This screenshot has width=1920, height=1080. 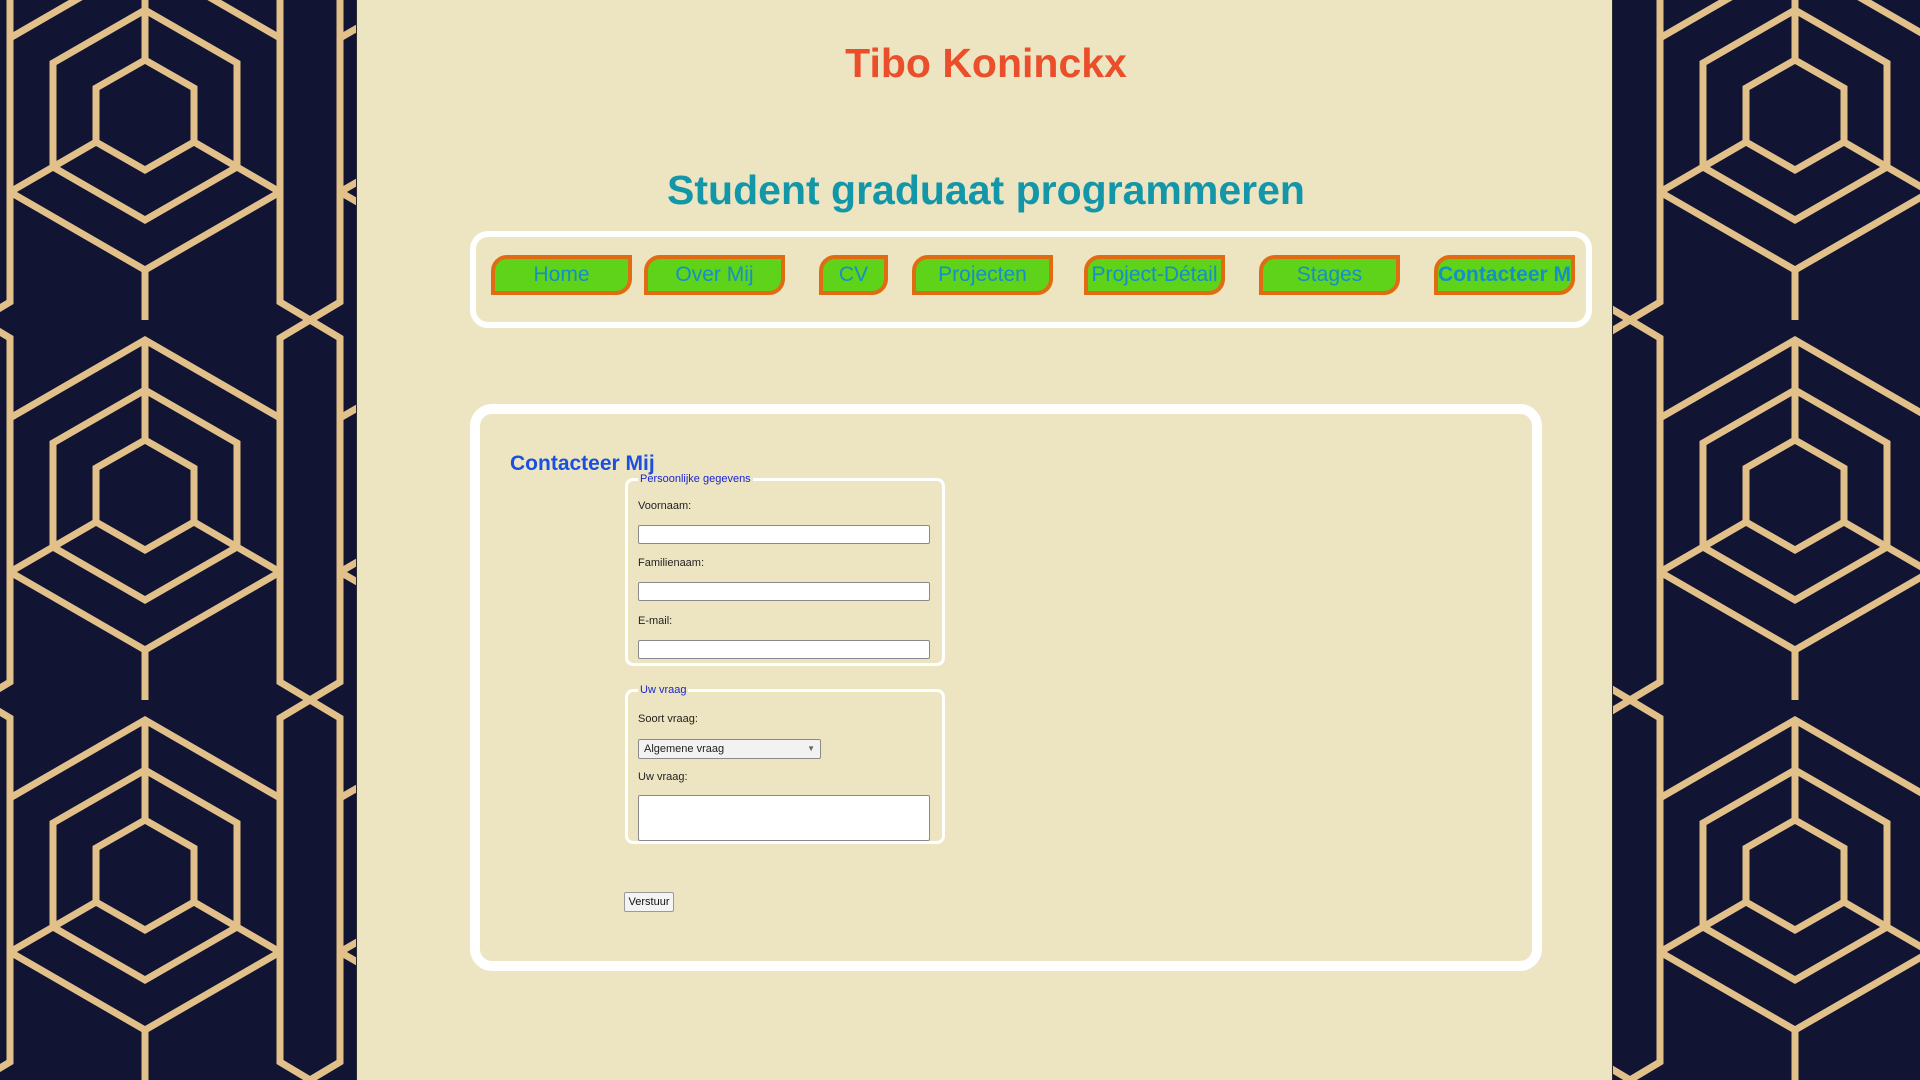 What do you see at coordinates (561, 275) in the screenshot?
I see `nav-home: Home` at bounding box center [561, 275].